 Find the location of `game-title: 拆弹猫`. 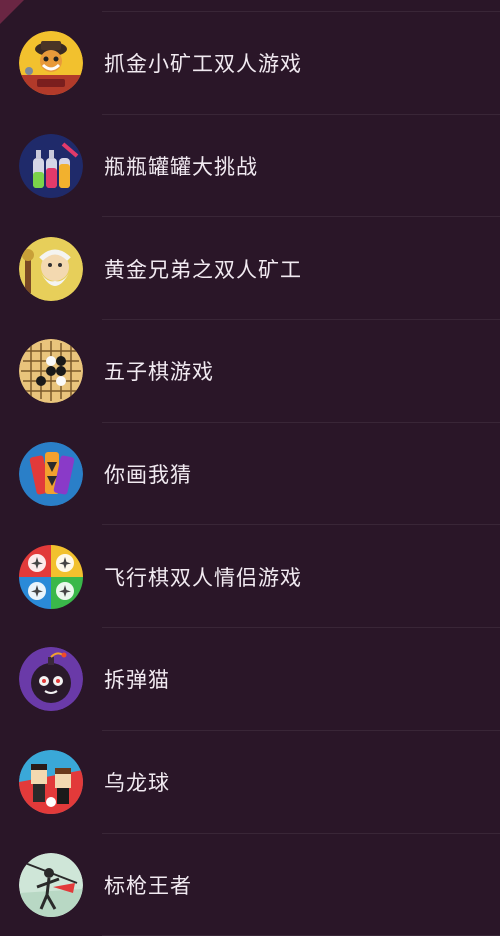

game-title: 拆弹猫 is located at coordinates (137, 679).